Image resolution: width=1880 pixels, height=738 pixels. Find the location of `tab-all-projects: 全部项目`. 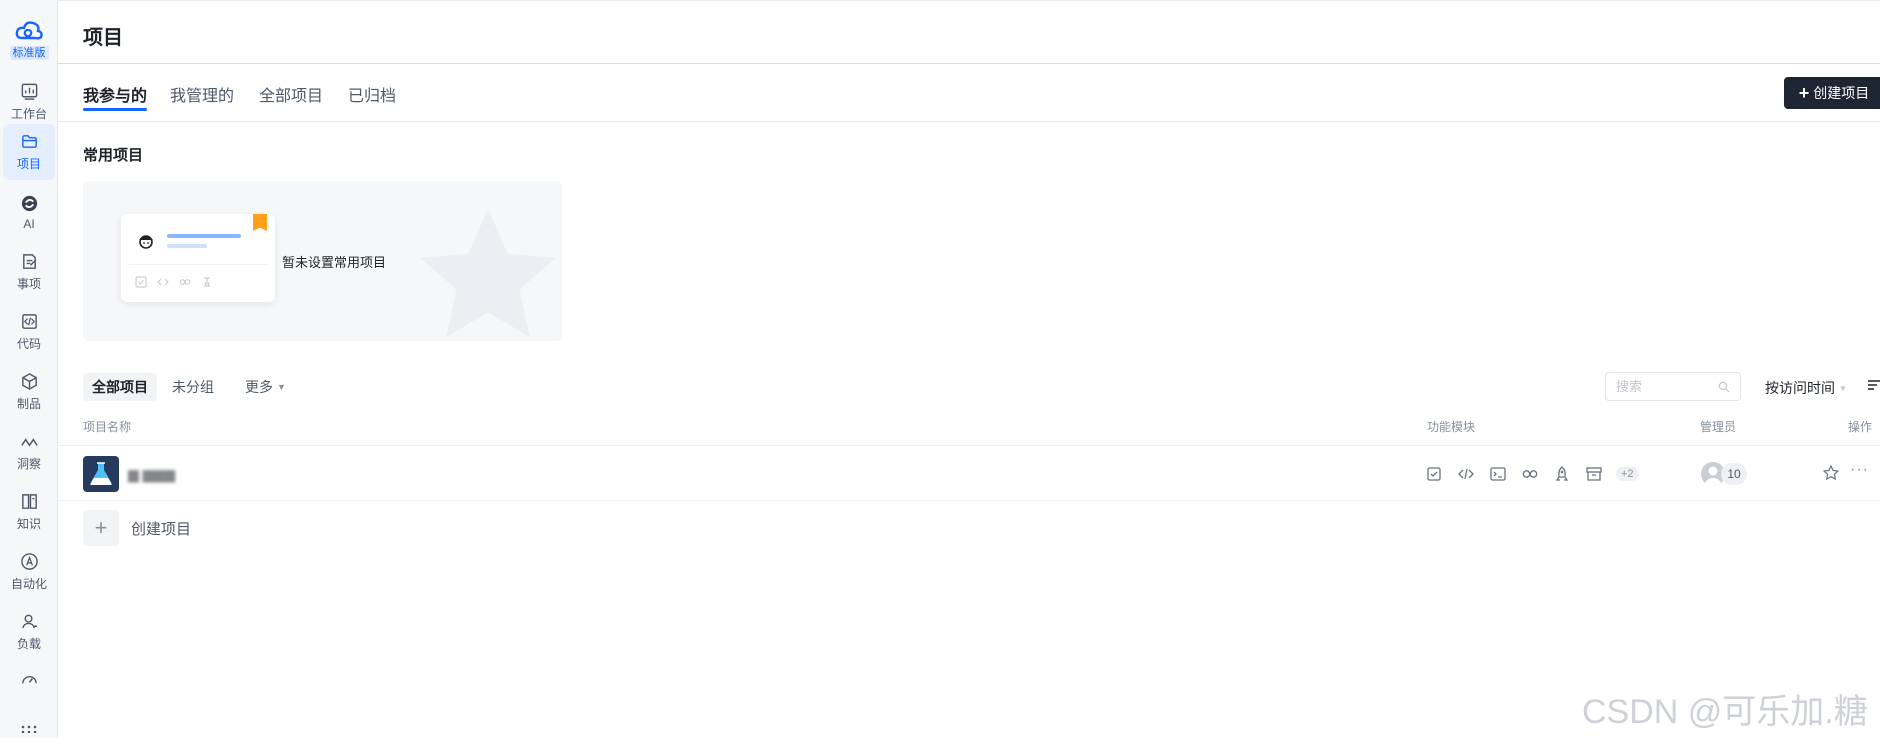

tab-all-projects: 全部项目 is located at coordinates (291, 94).